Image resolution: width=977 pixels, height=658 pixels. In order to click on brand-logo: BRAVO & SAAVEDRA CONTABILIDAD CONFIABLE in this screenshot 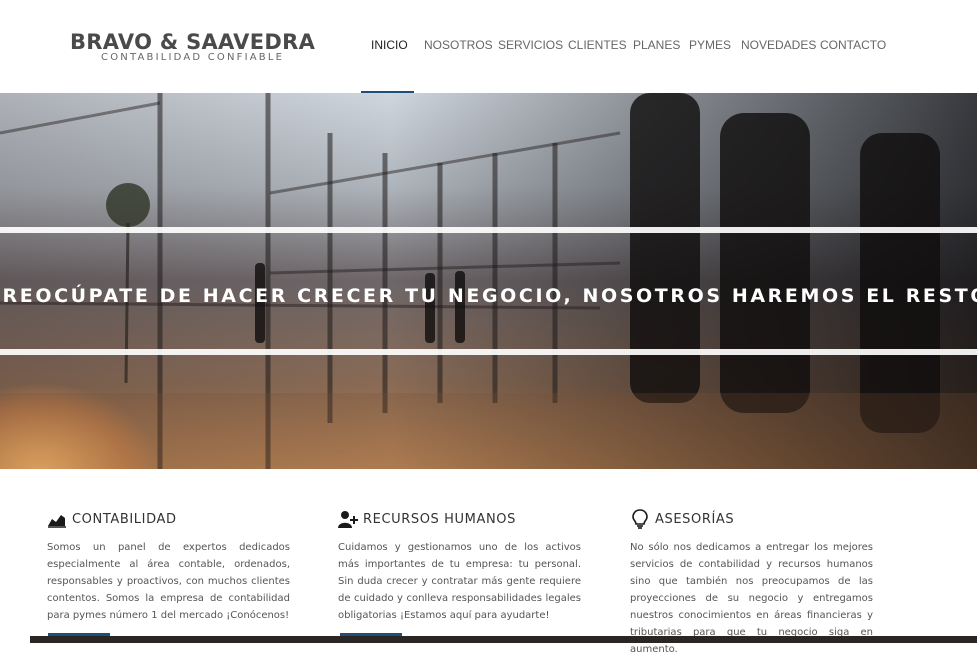, I will do `click(192, 47)`.